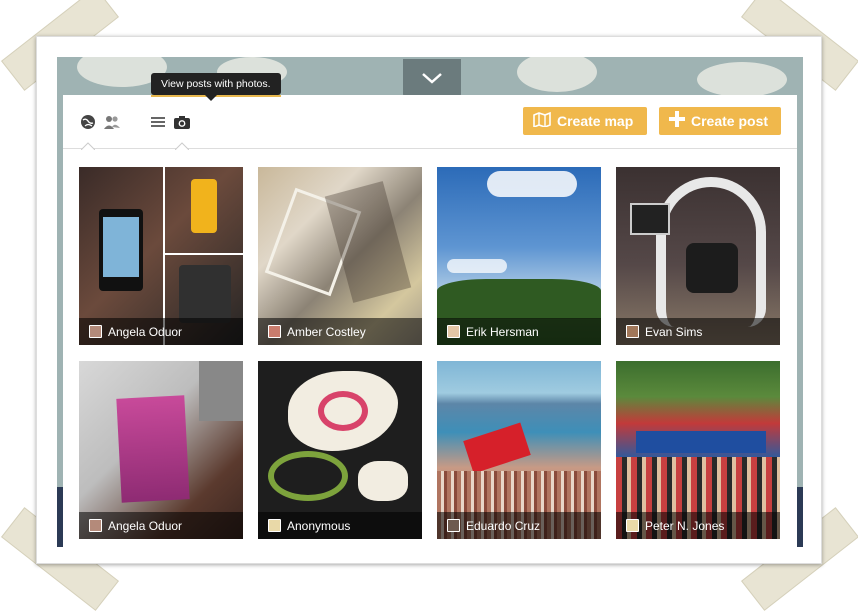  What do you see at coordinates (216, 84) in the screenshot?
I see `tooltip-text: View posts with photos.` at bounding box center [216, 84].